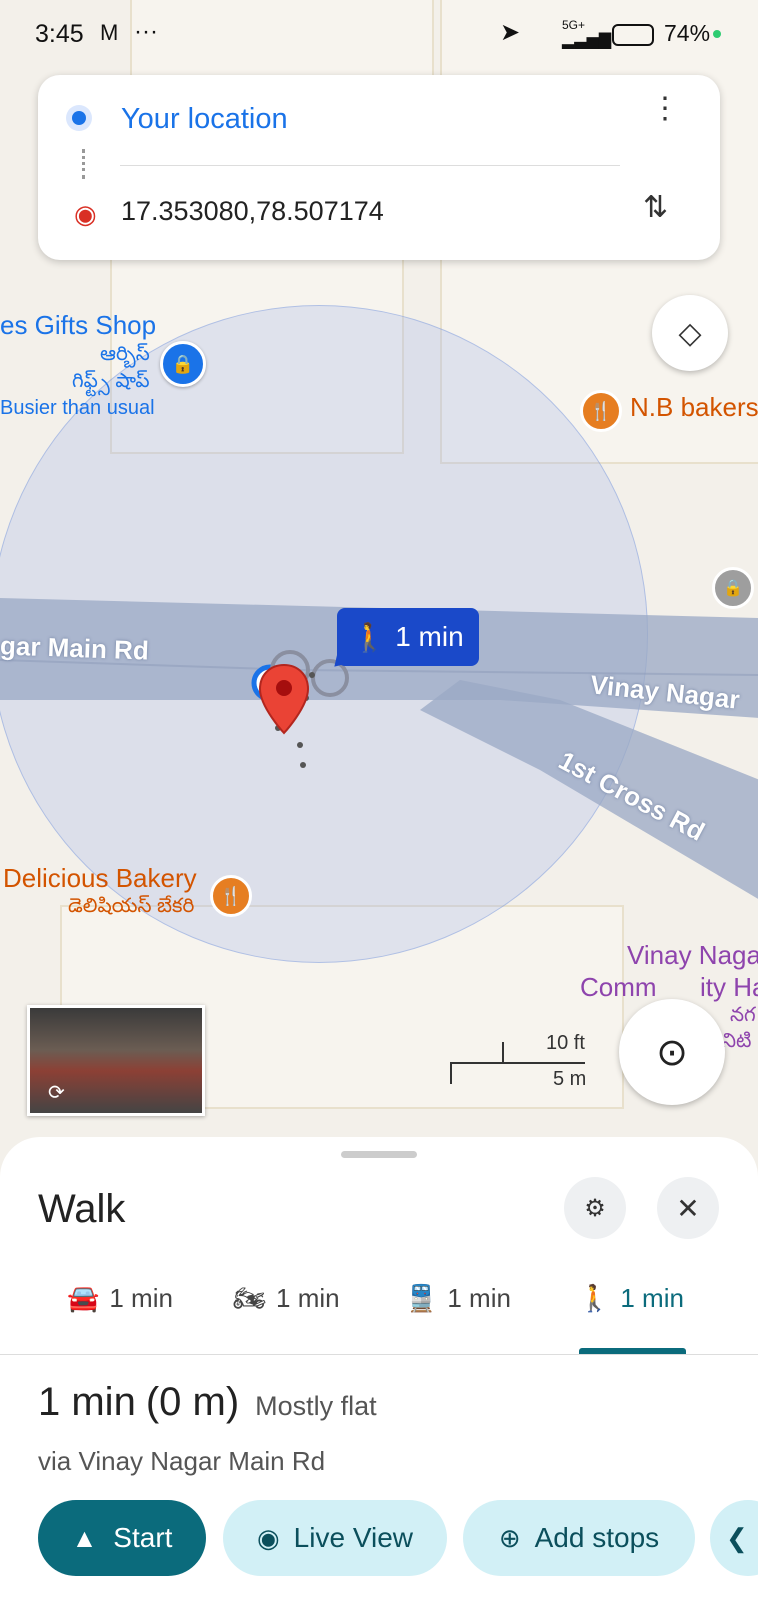  What do you see at coordinates (56, 1093) in the screenshot?
I see `street-view-icon: ⟳` at bounding box center [56, 1093].